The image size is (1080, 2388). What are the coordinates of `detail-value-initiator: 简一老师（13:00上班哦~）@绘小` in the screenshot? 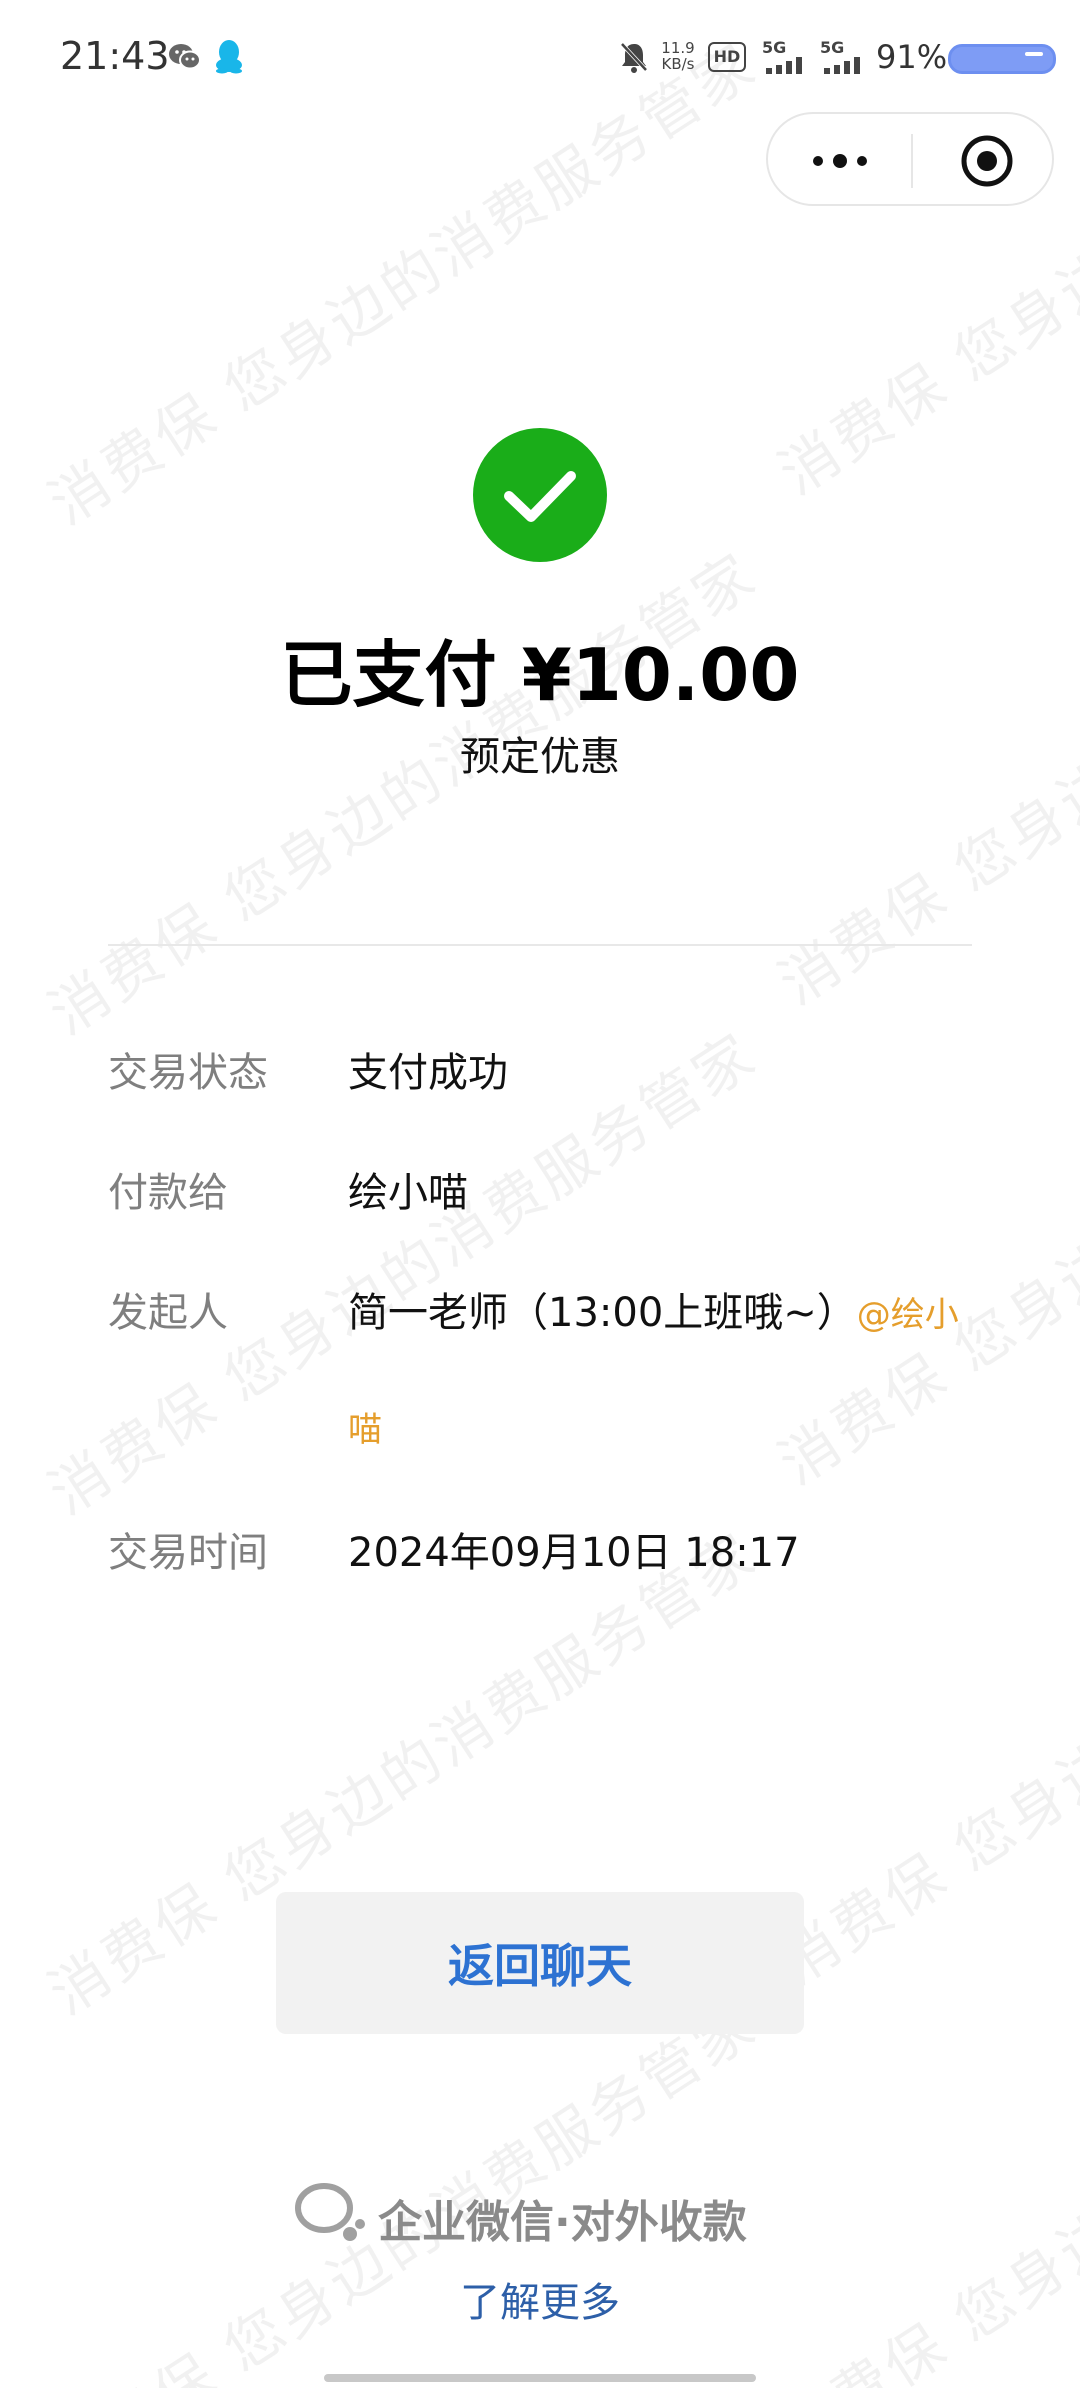 It's located at (658, 1309).